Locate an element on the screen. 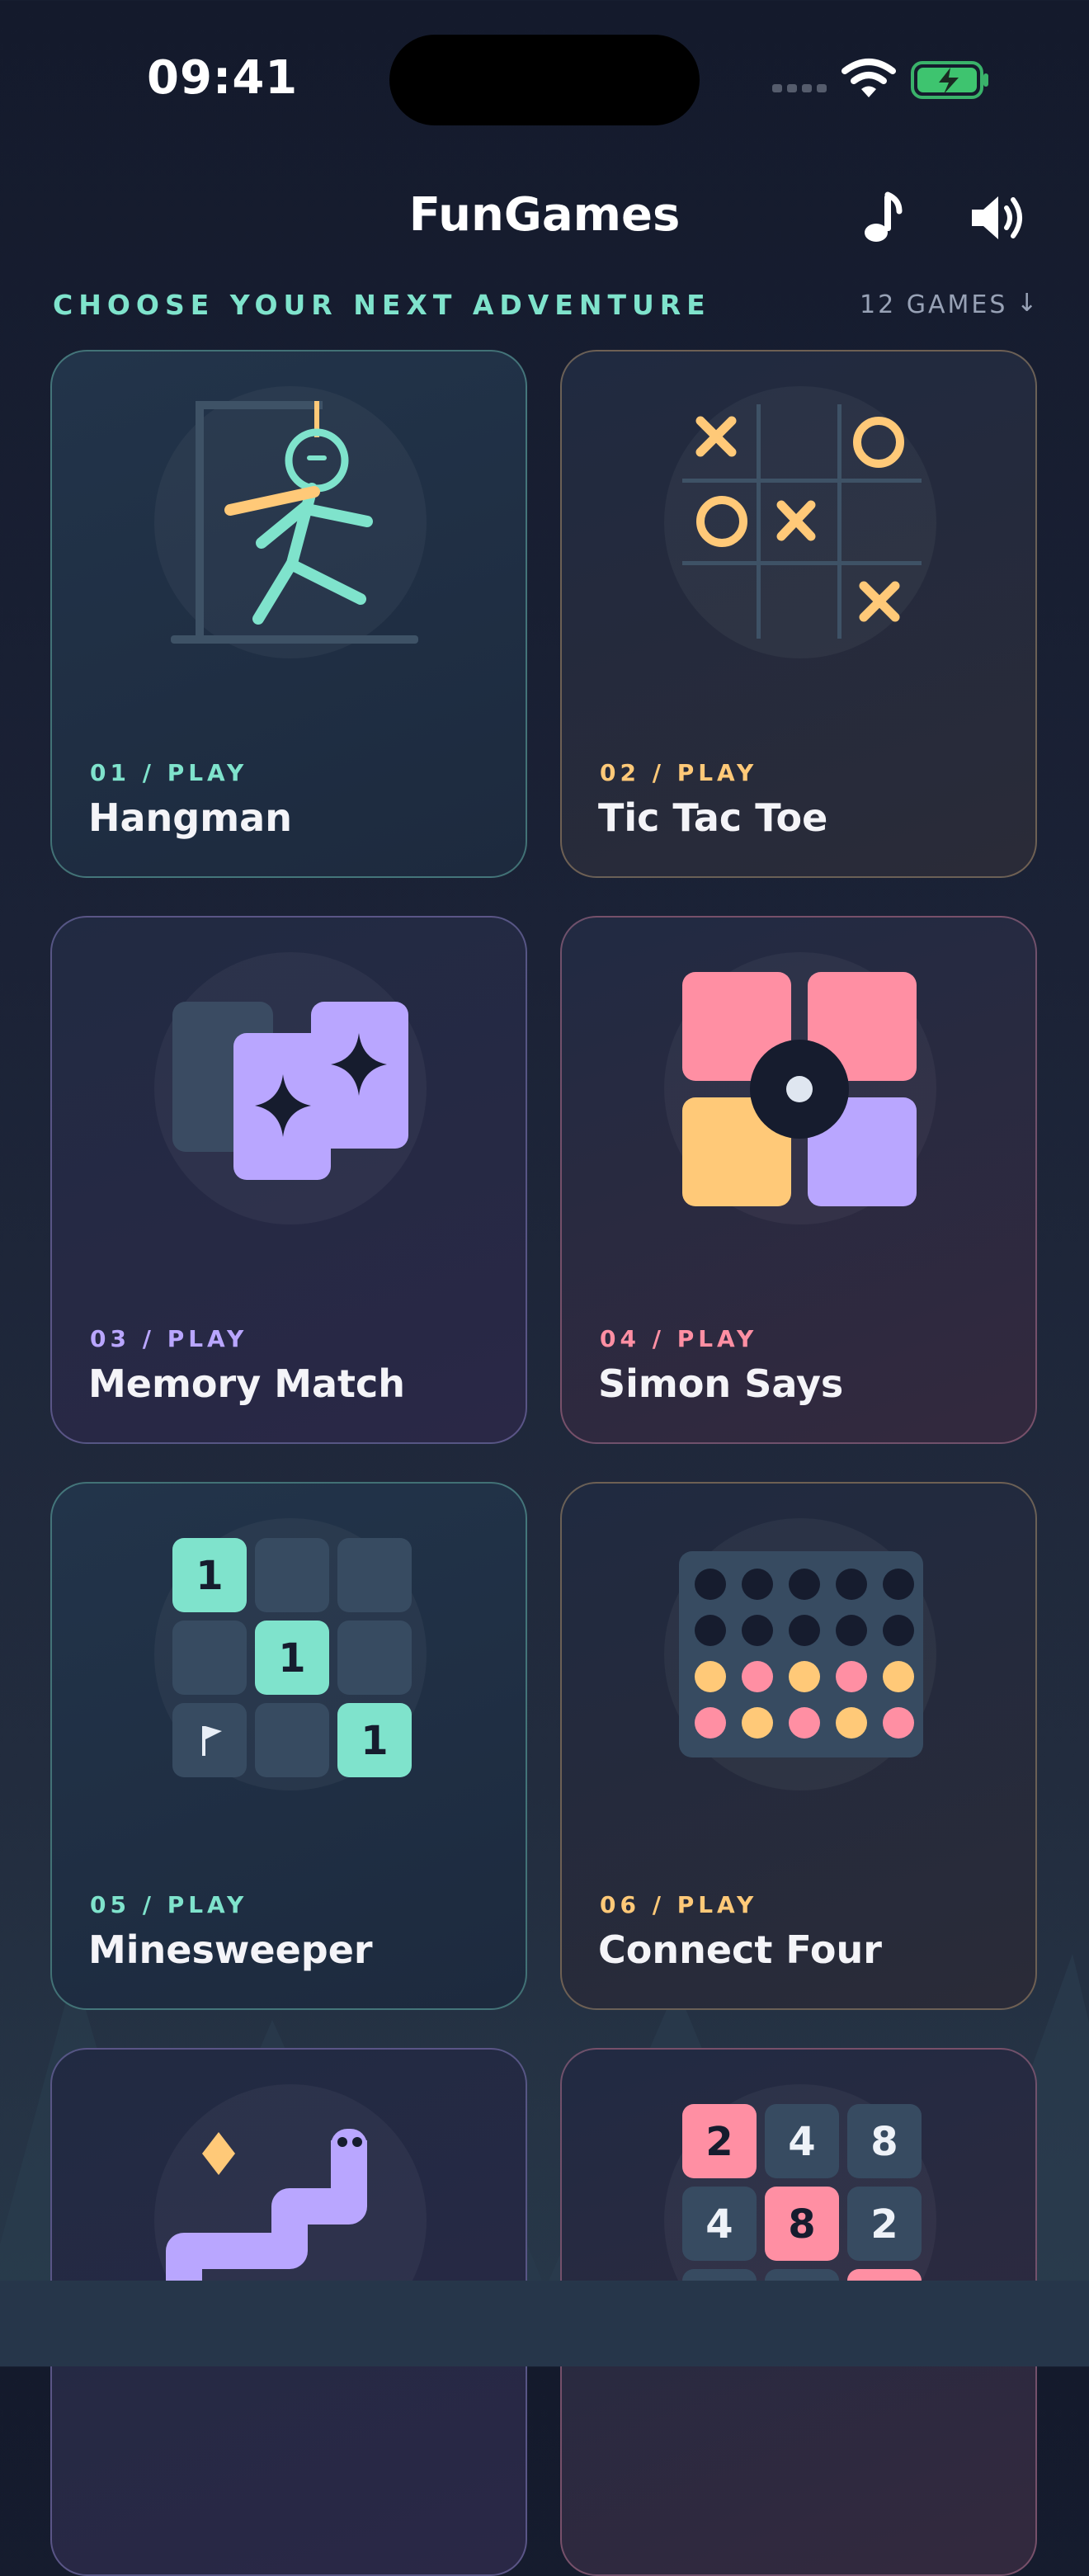 The height and width of the screenshot is (2576, 1089). game-card-simon-says: 04 / PLAY Simon Says is located at coordinates (798, 1180).